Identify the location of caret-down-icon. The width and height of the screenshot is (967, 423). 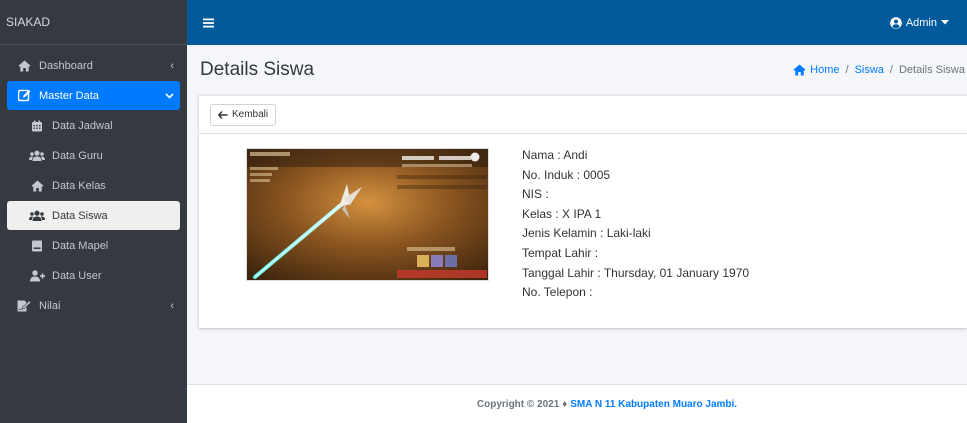
(945, 22).